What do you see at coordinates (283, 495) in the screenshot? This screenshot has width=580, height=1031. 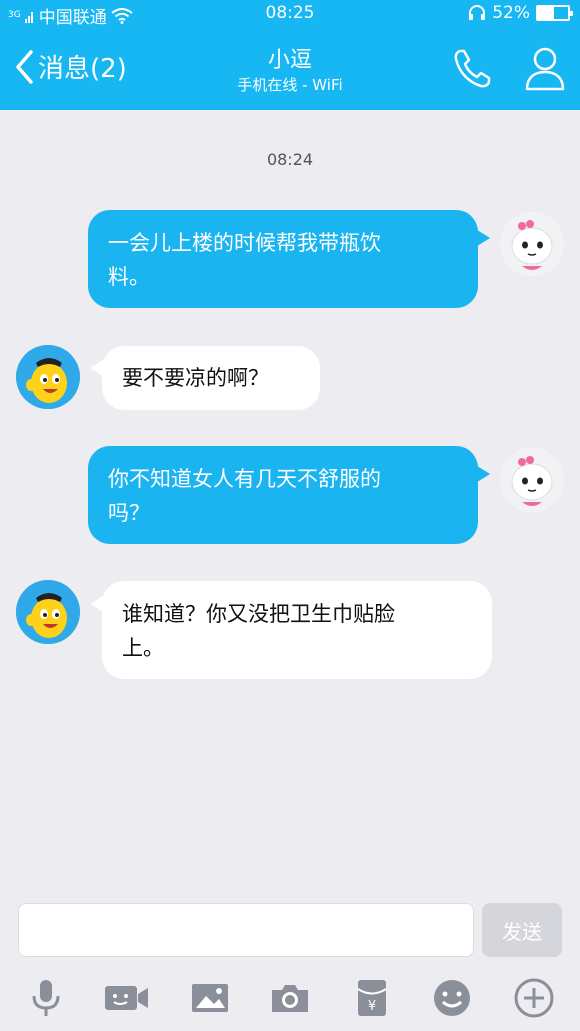 I see `message-bubble-sent: 你不知道女人有几天不舒服的 吗？` at bounding box center [283, 495].